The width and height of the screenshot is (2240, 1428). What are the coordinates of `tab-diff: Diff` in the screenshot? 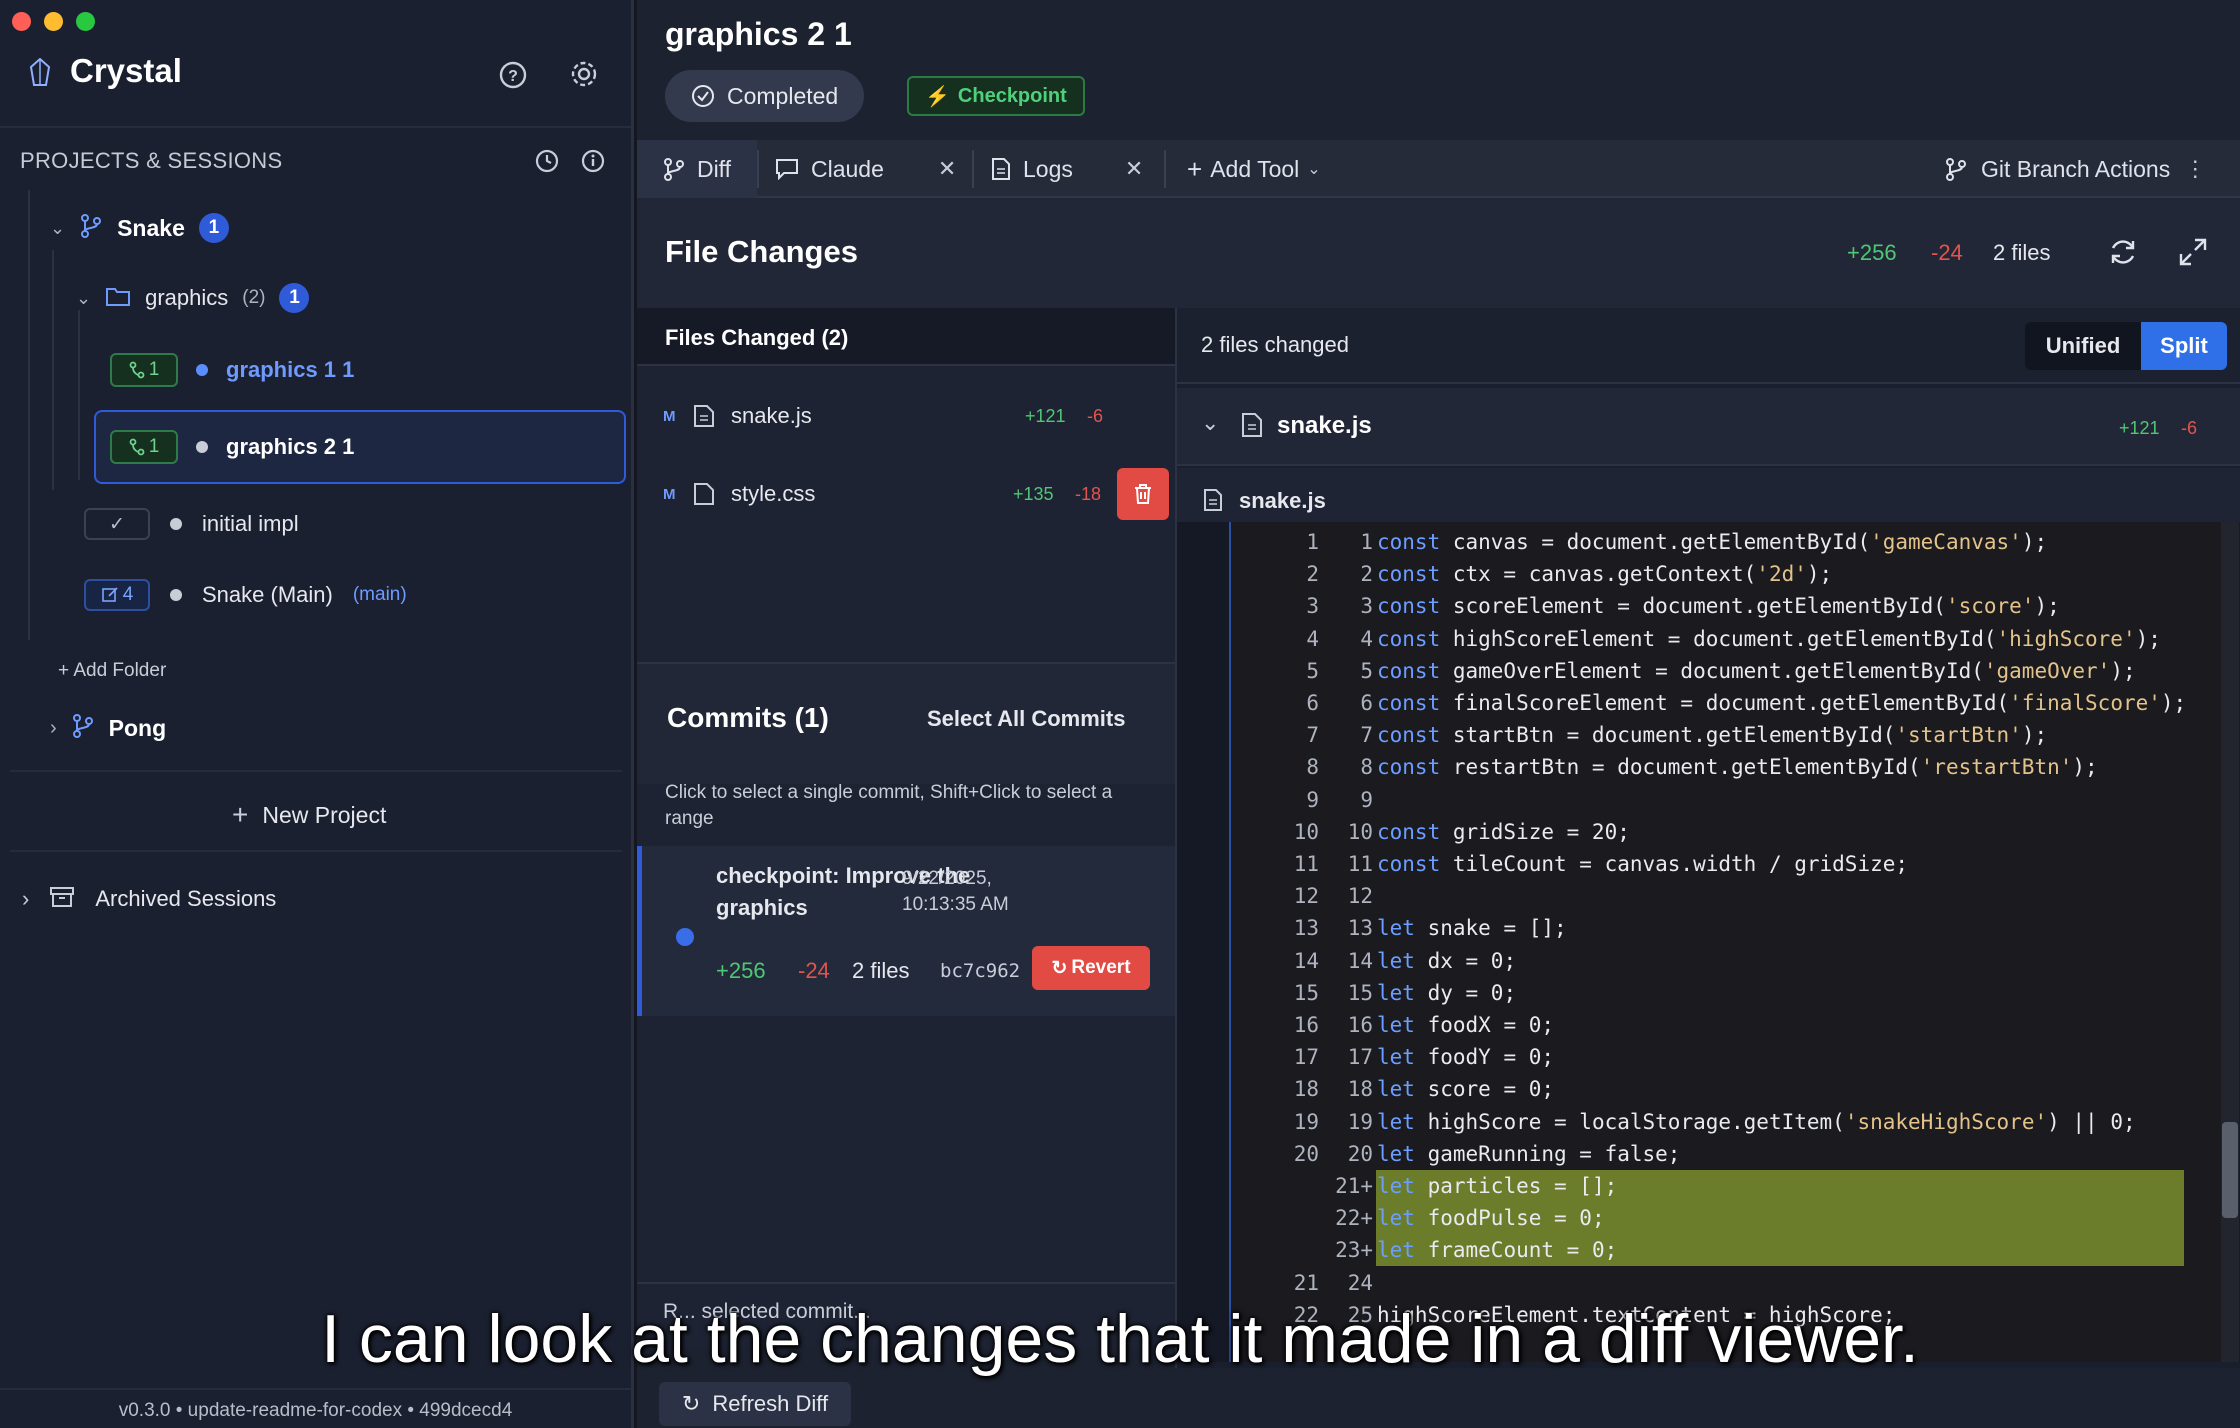 It's located at (697, 169).